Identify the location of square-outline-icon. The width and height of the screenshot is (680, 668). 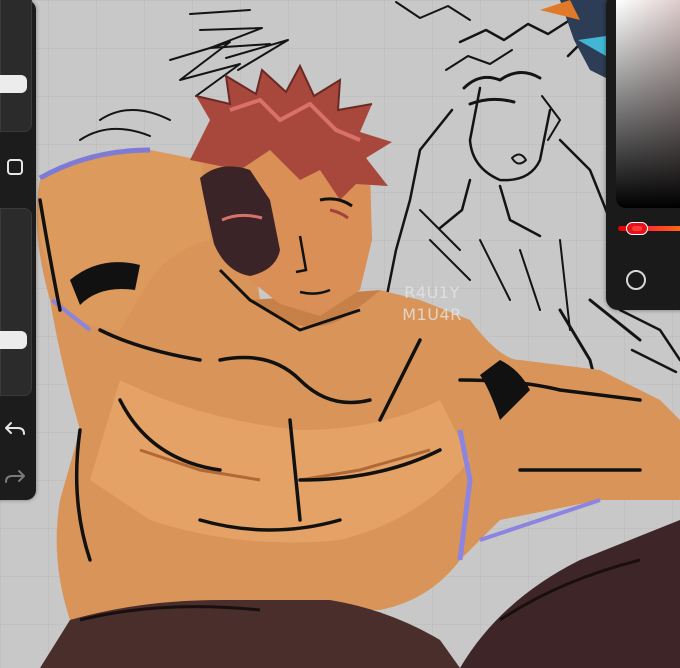
(15, 167).